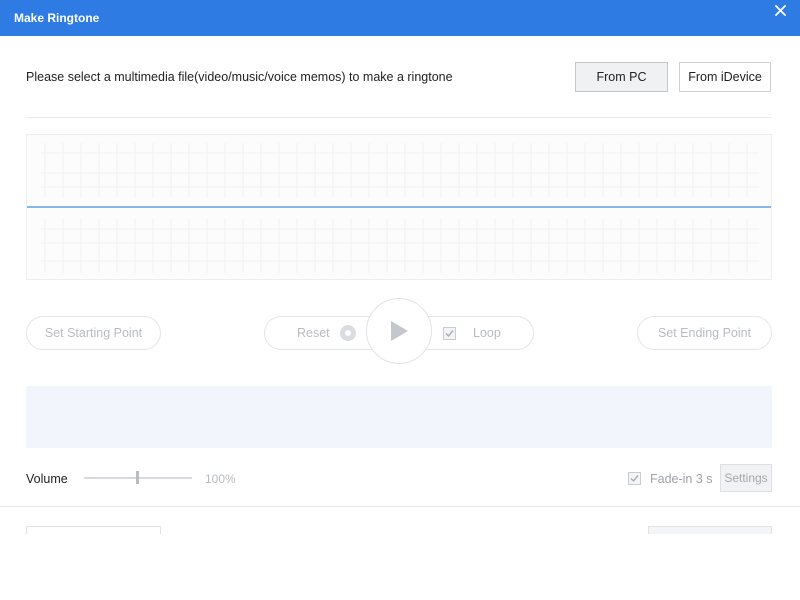 Image resolution: width=800 pixels, height=600 pixels. Describe the element at coordinates (137, 477) in the screenshot. I see `volume-slider-handle` at that location.